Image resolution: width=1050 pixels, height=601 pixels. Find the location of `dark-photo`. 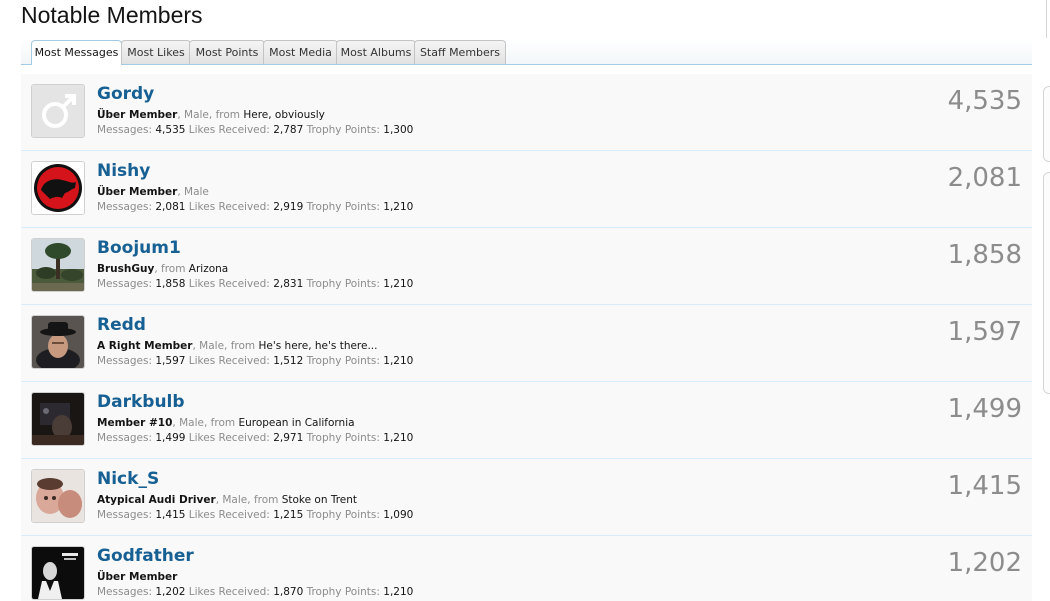

dark-photo is located at coordinates (58, 419).